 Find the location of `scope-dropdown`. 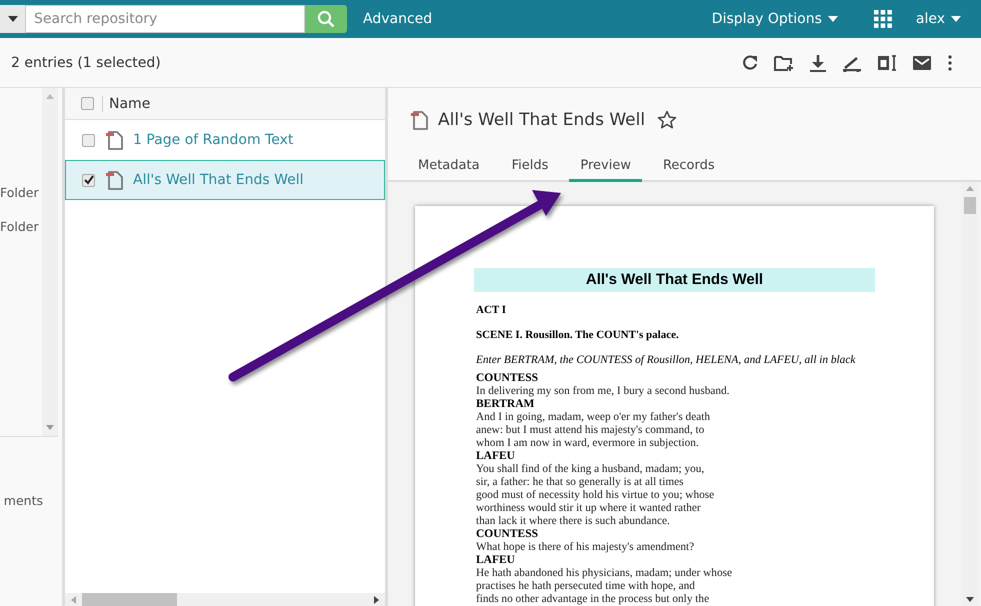

scope-dropdown is located at coordinates (12, 19).